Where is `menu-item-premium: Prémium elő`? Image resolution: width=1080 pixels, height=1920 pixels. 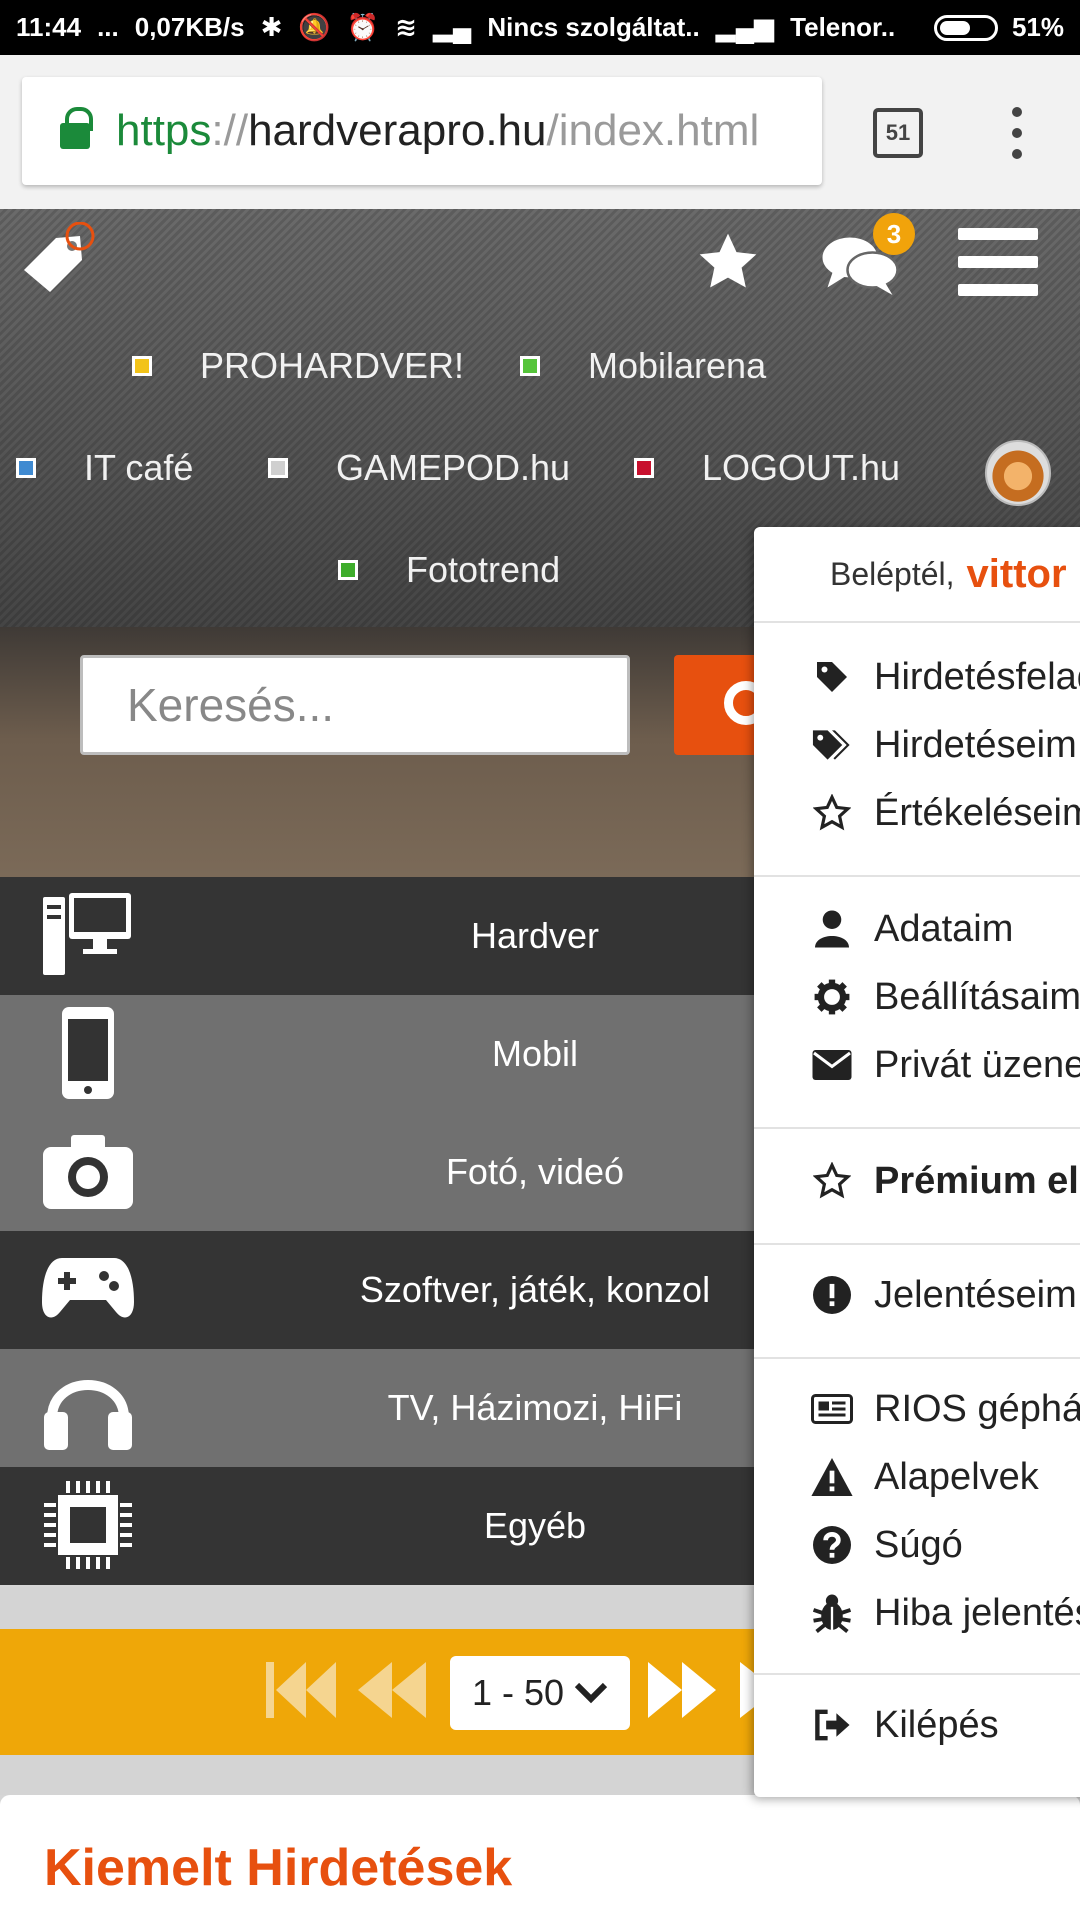 menu-item-premium: Prémium elő is located at coordinates (917, 1181).